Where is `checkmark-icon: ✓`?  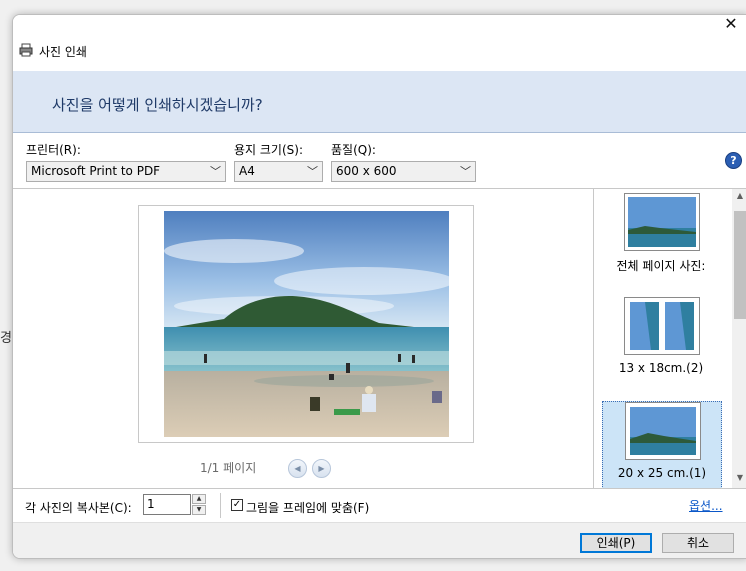
checkmark-icon: ✓ is located at coordinates (237, 504).